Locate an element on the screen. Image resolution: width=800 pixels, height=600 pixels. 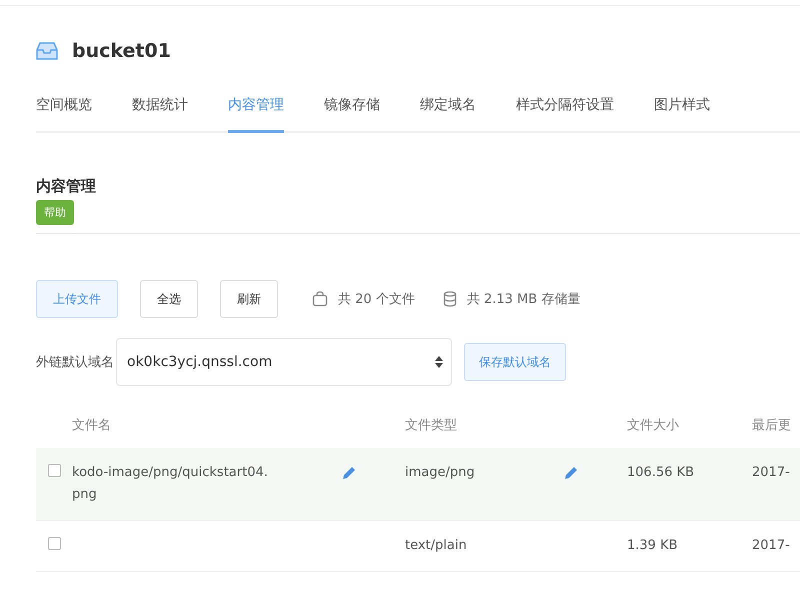
bucket-name: bucket01 is located at coordinates (121, 51).